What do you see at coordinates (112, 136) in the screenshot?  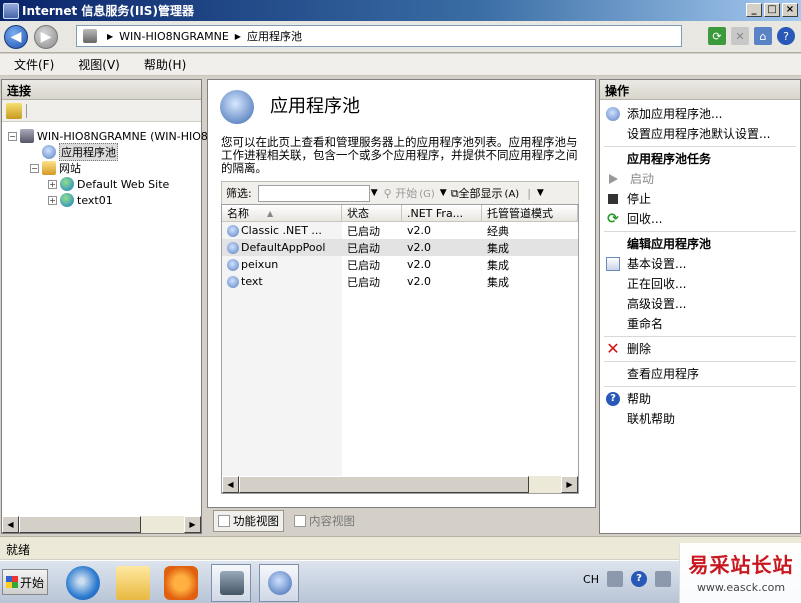 I see `tree-item-server: − WIN-HIO8NGRAMNE (WIN-HIO8N` at bounding box center [112, 136].